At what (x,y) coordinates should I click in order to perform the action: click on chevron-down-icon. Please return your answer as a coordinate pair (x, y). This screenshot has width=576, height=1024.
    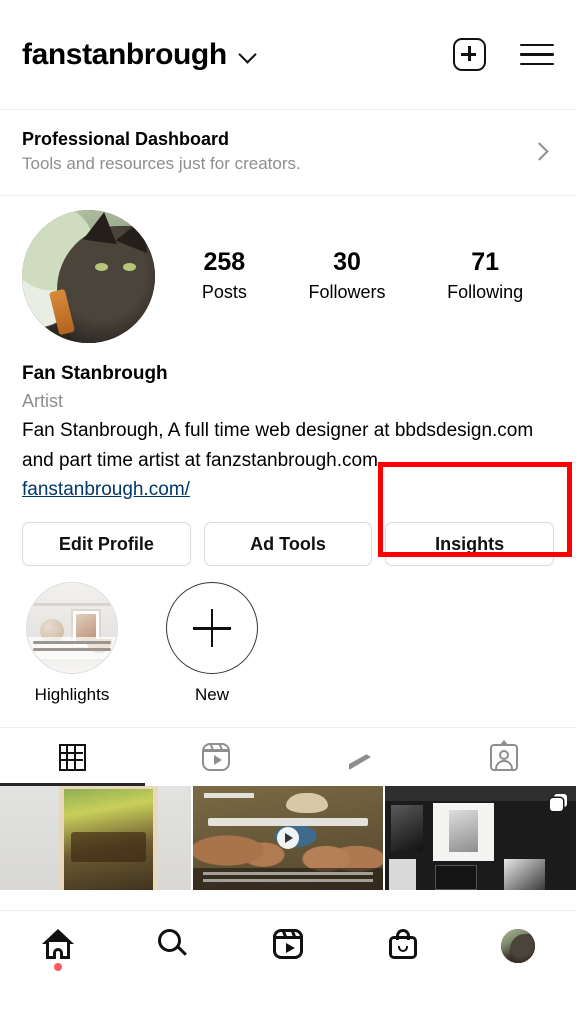
    Looking at the image, I should click on (247, 54).